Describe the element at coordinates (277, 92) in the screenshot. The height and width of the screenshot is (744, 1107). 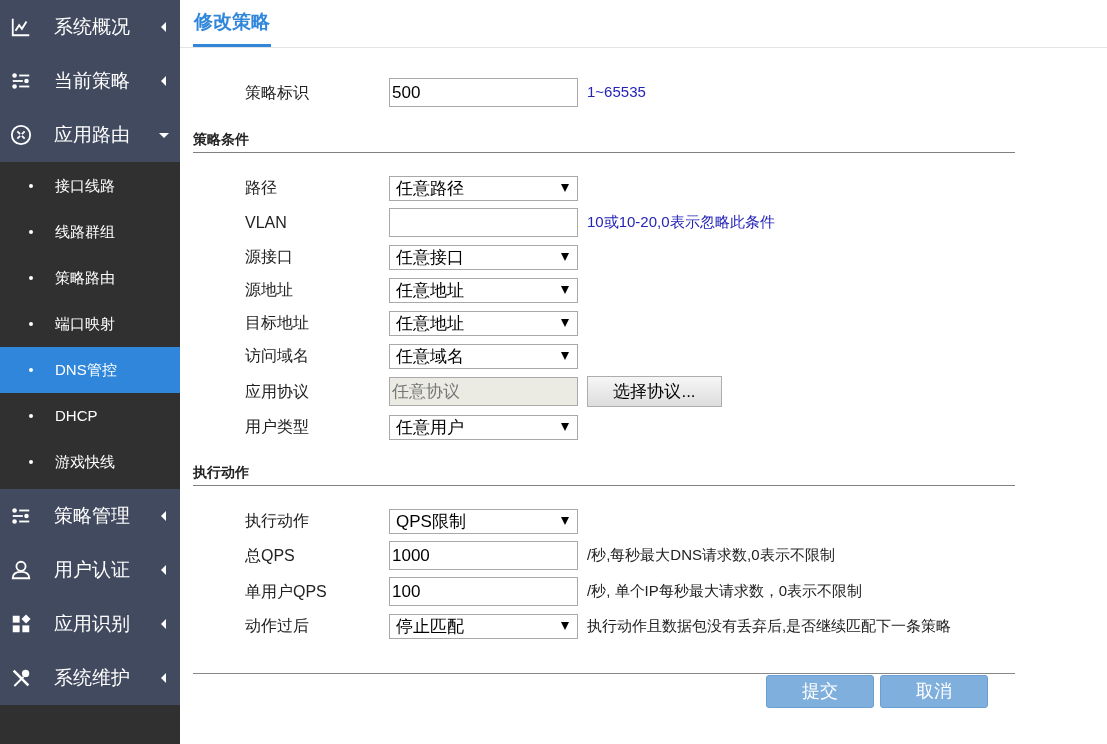
I see `field-label: 策略标识` at that location.